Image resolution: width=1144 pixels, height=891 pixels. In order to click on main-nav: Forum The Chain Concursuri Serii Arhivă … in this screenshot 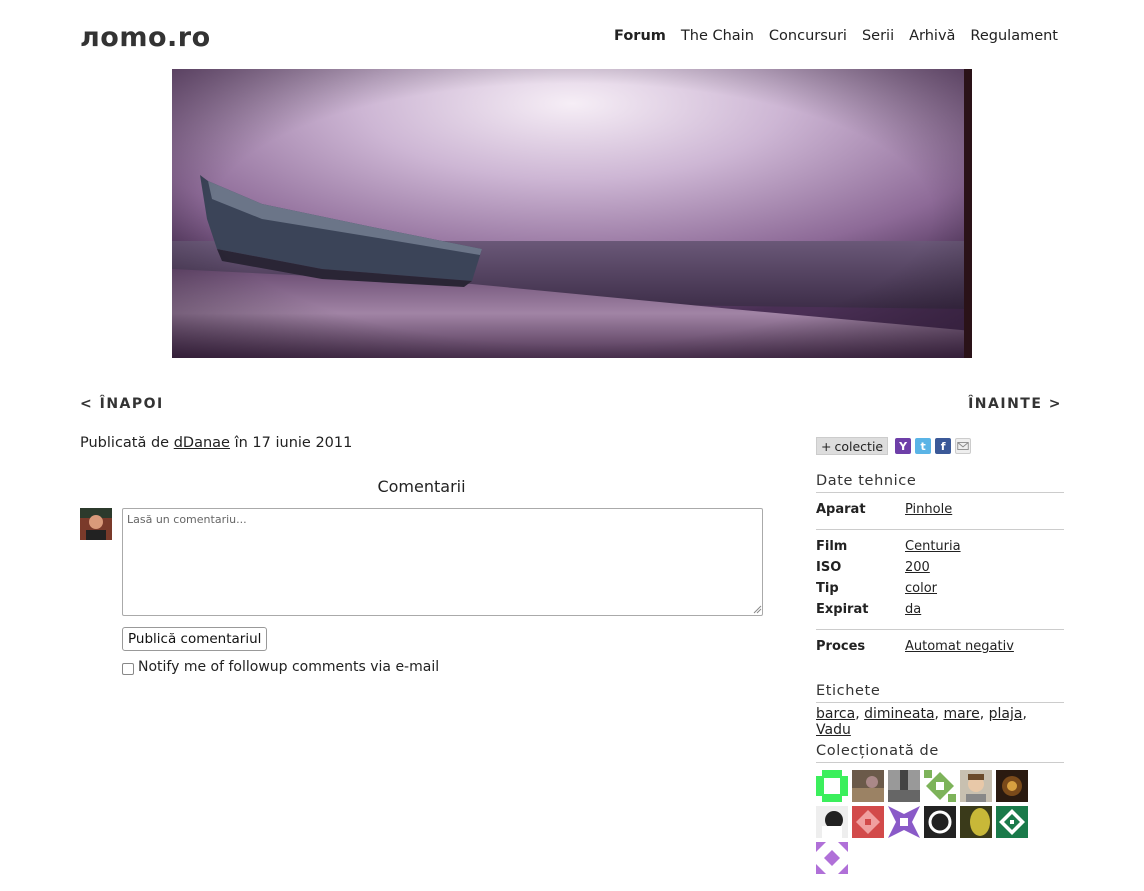, I will do `click(836, 36)`.